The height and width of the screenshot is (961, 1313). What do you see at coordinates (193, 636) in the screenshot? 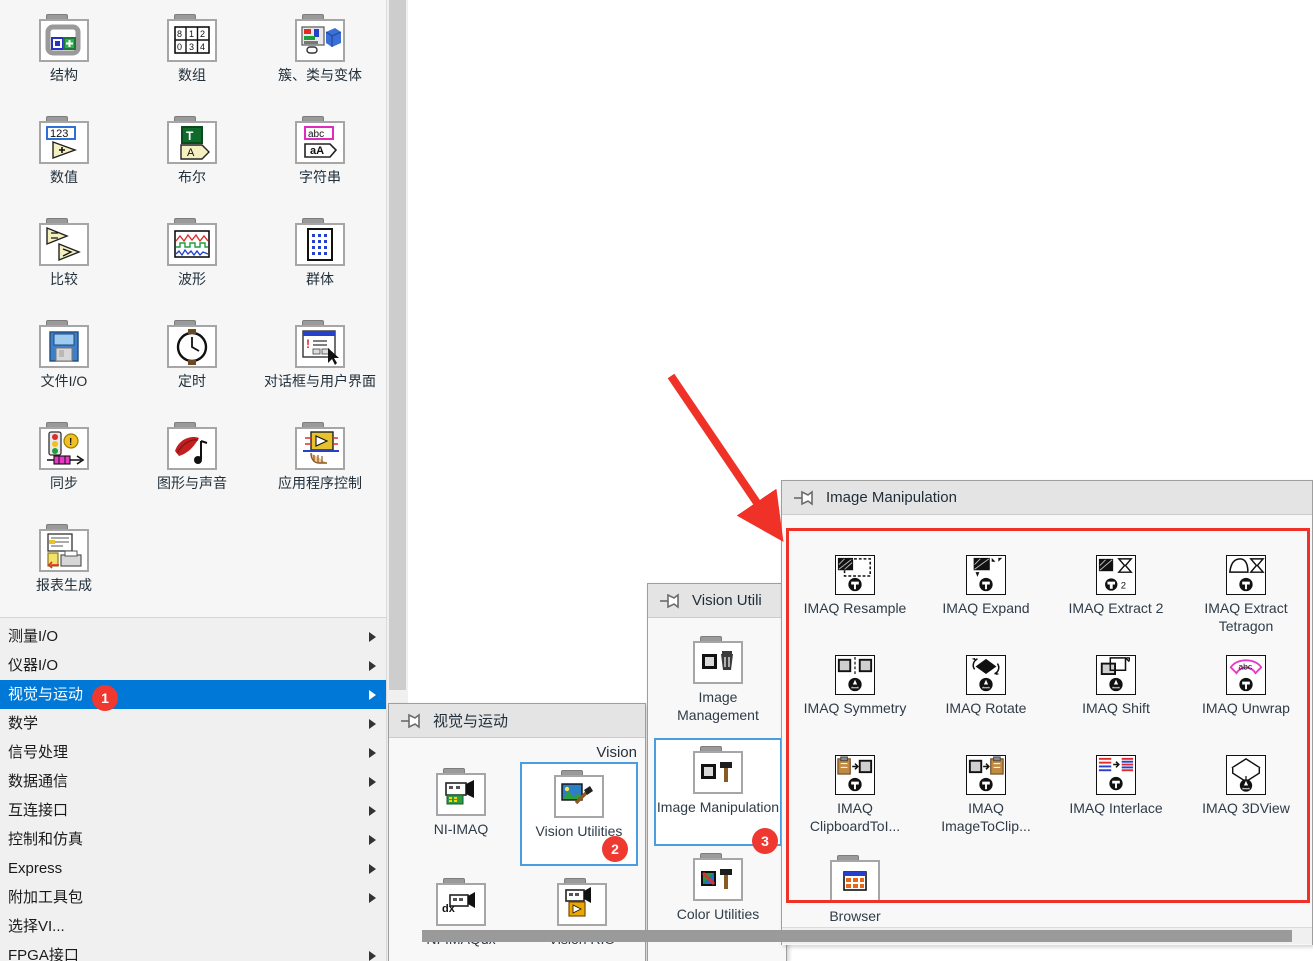
I see `menu-item-1: 测量I/O` at bounding box center [193, 636].